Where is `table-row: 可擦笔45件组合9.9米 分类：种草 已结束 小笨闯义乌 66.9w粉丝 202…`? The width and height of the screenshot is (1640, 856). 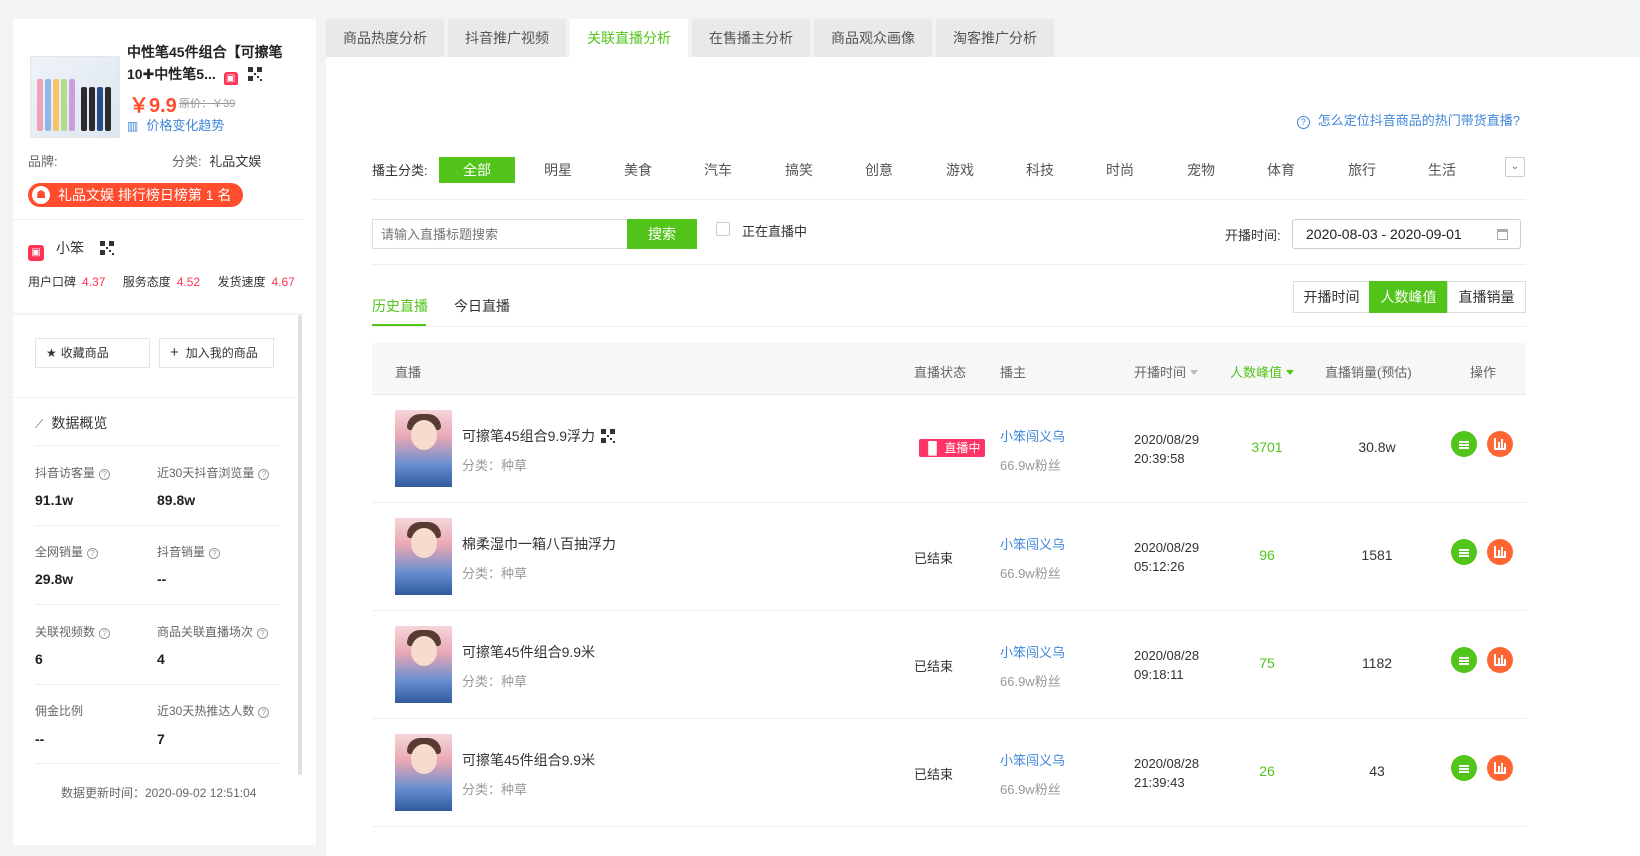 table-row: 可擦笔45件组合9.9米 分类：种草 已结束 小笨闯义乌 66.9w粉丝 202… is located at coordinates (949, 665).